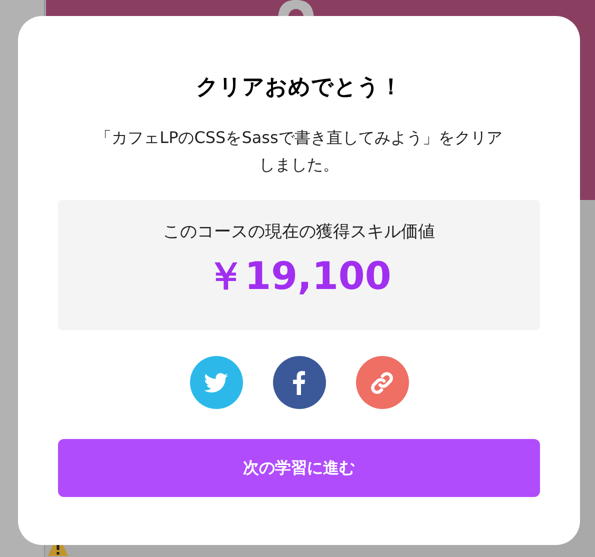 The image size is (595, 557). Describe the element at coordinates (299, 232) in the screenshot. I see `skill-label: このコースの現在の獲得スキル価値` at that location.